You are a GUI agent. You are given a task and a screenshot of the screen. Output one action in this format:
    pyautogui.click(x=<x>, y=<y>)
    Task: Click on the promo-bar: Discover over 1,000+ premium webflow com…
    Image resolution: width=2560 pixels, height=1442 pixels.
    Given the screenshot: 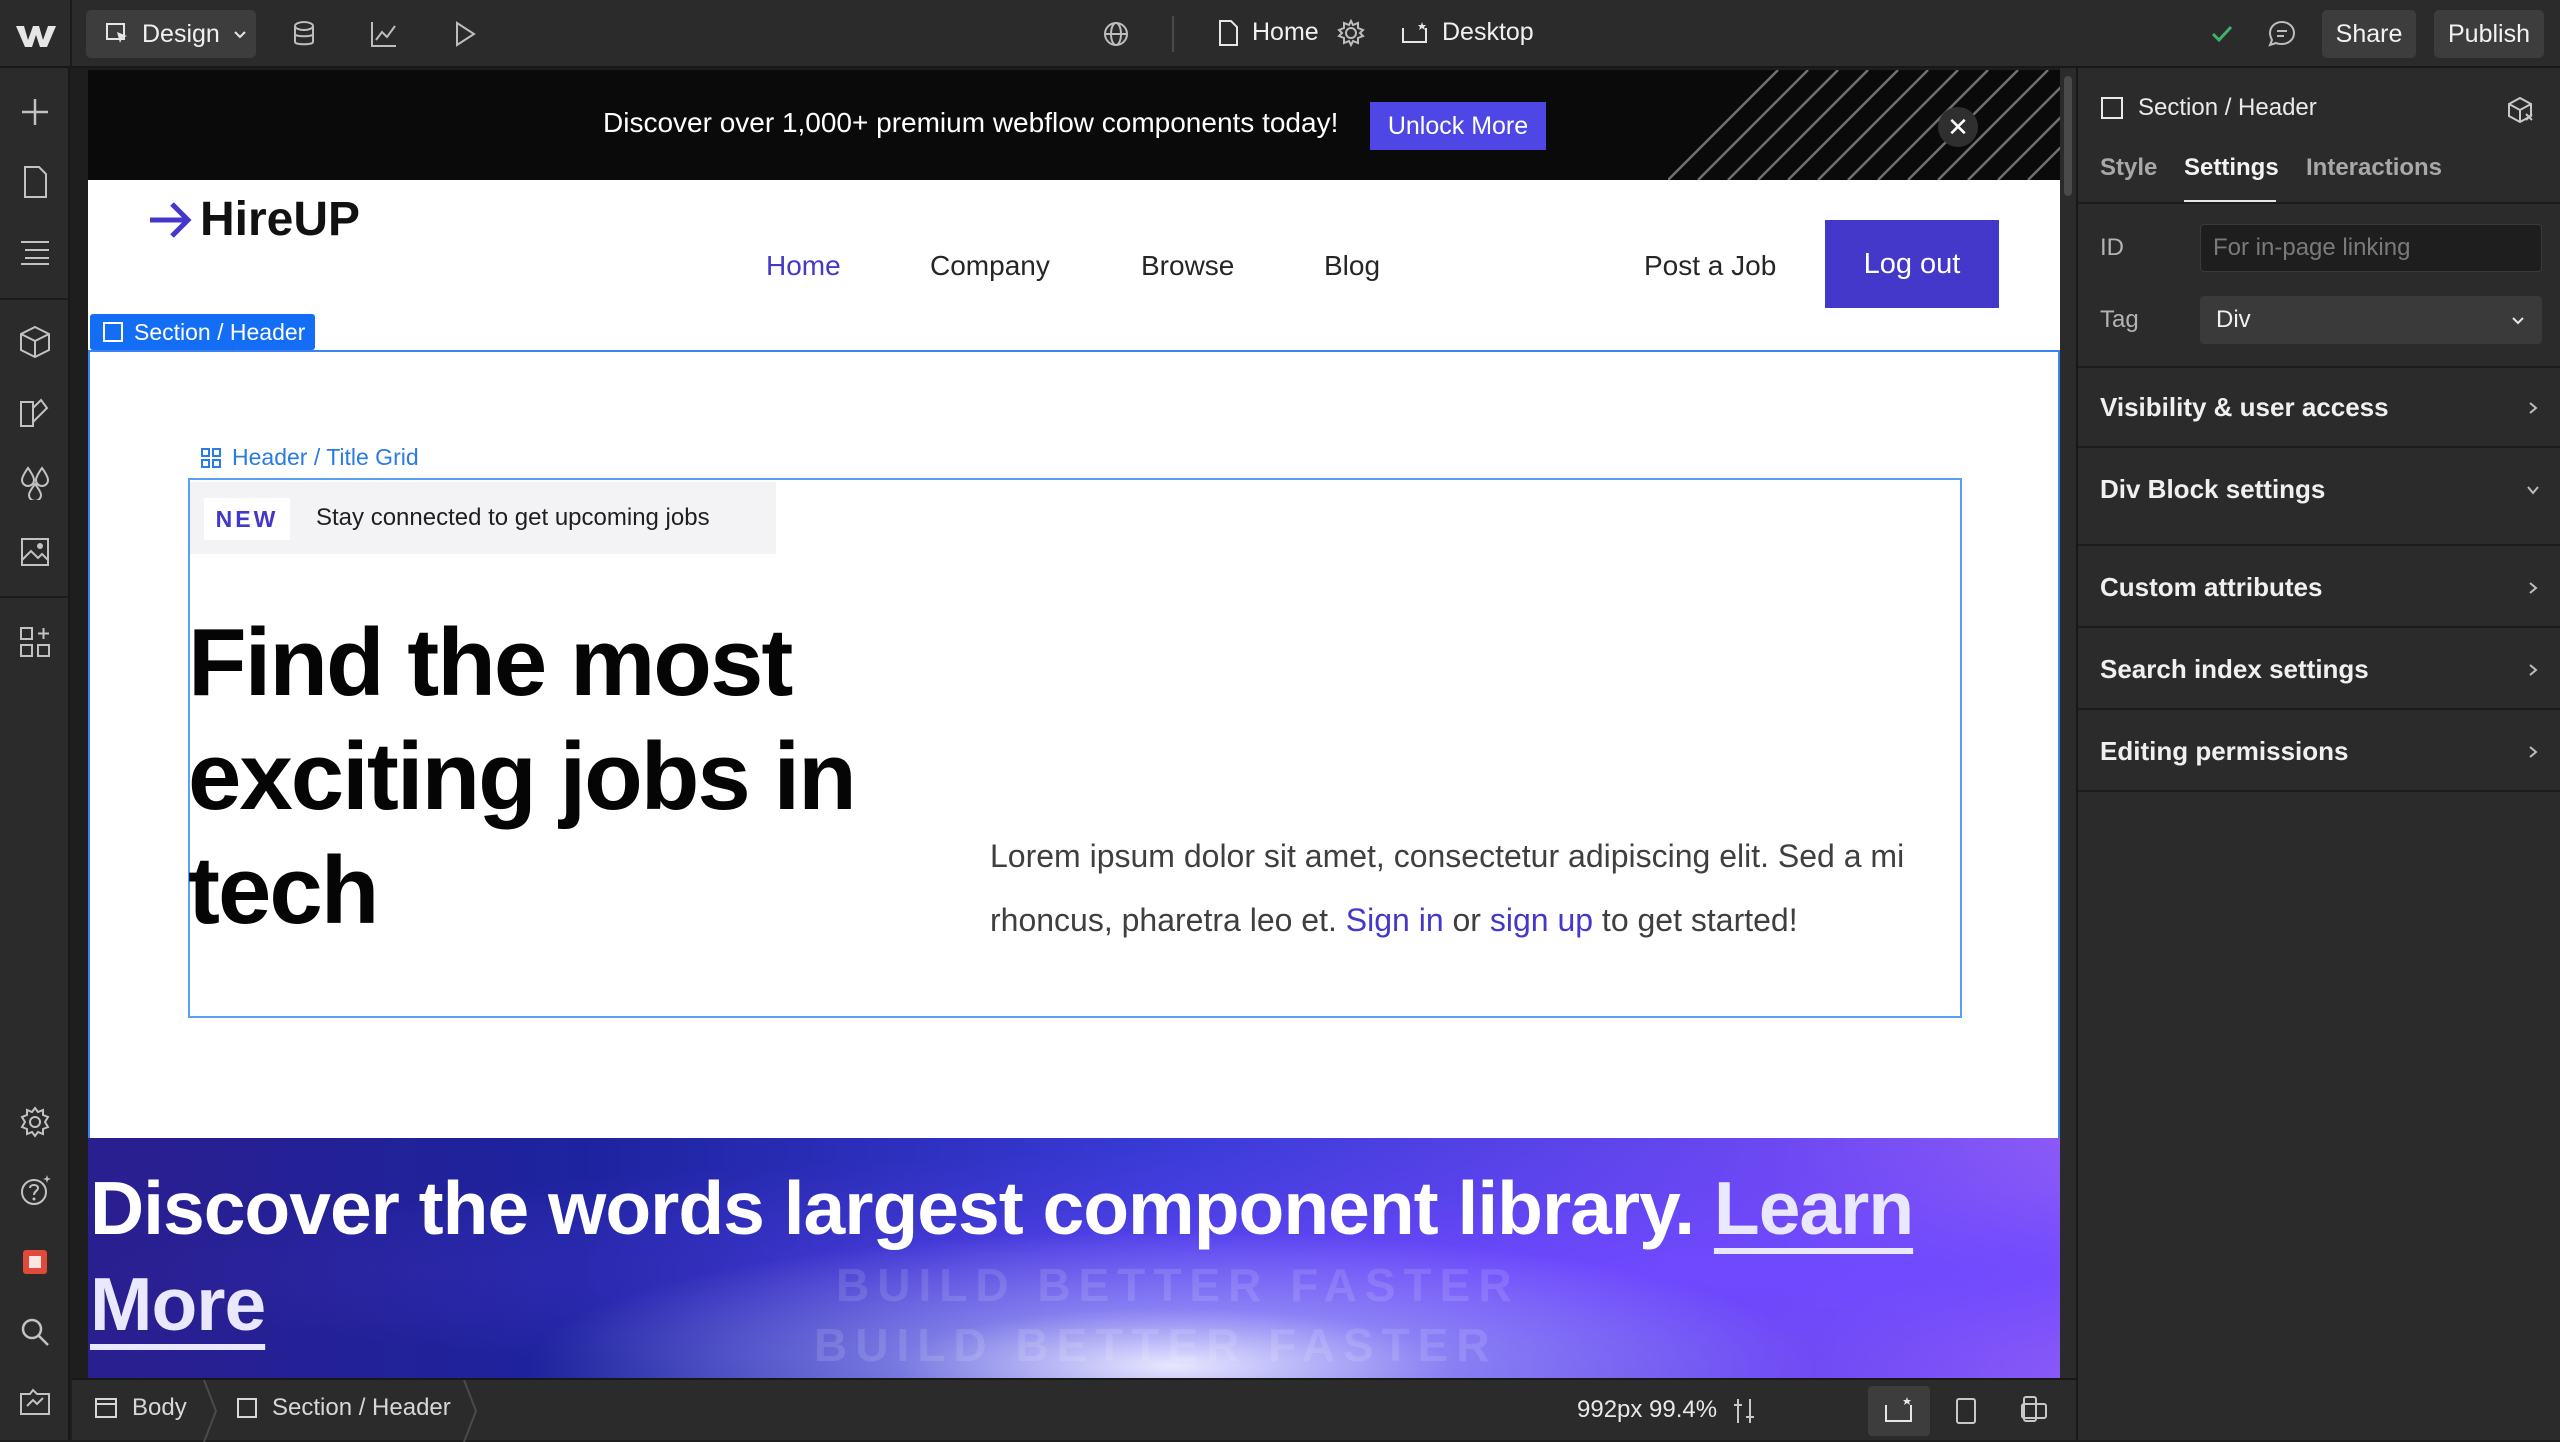 What is the action you would take?
    pyautogui.click(x=1074, y=125)
    